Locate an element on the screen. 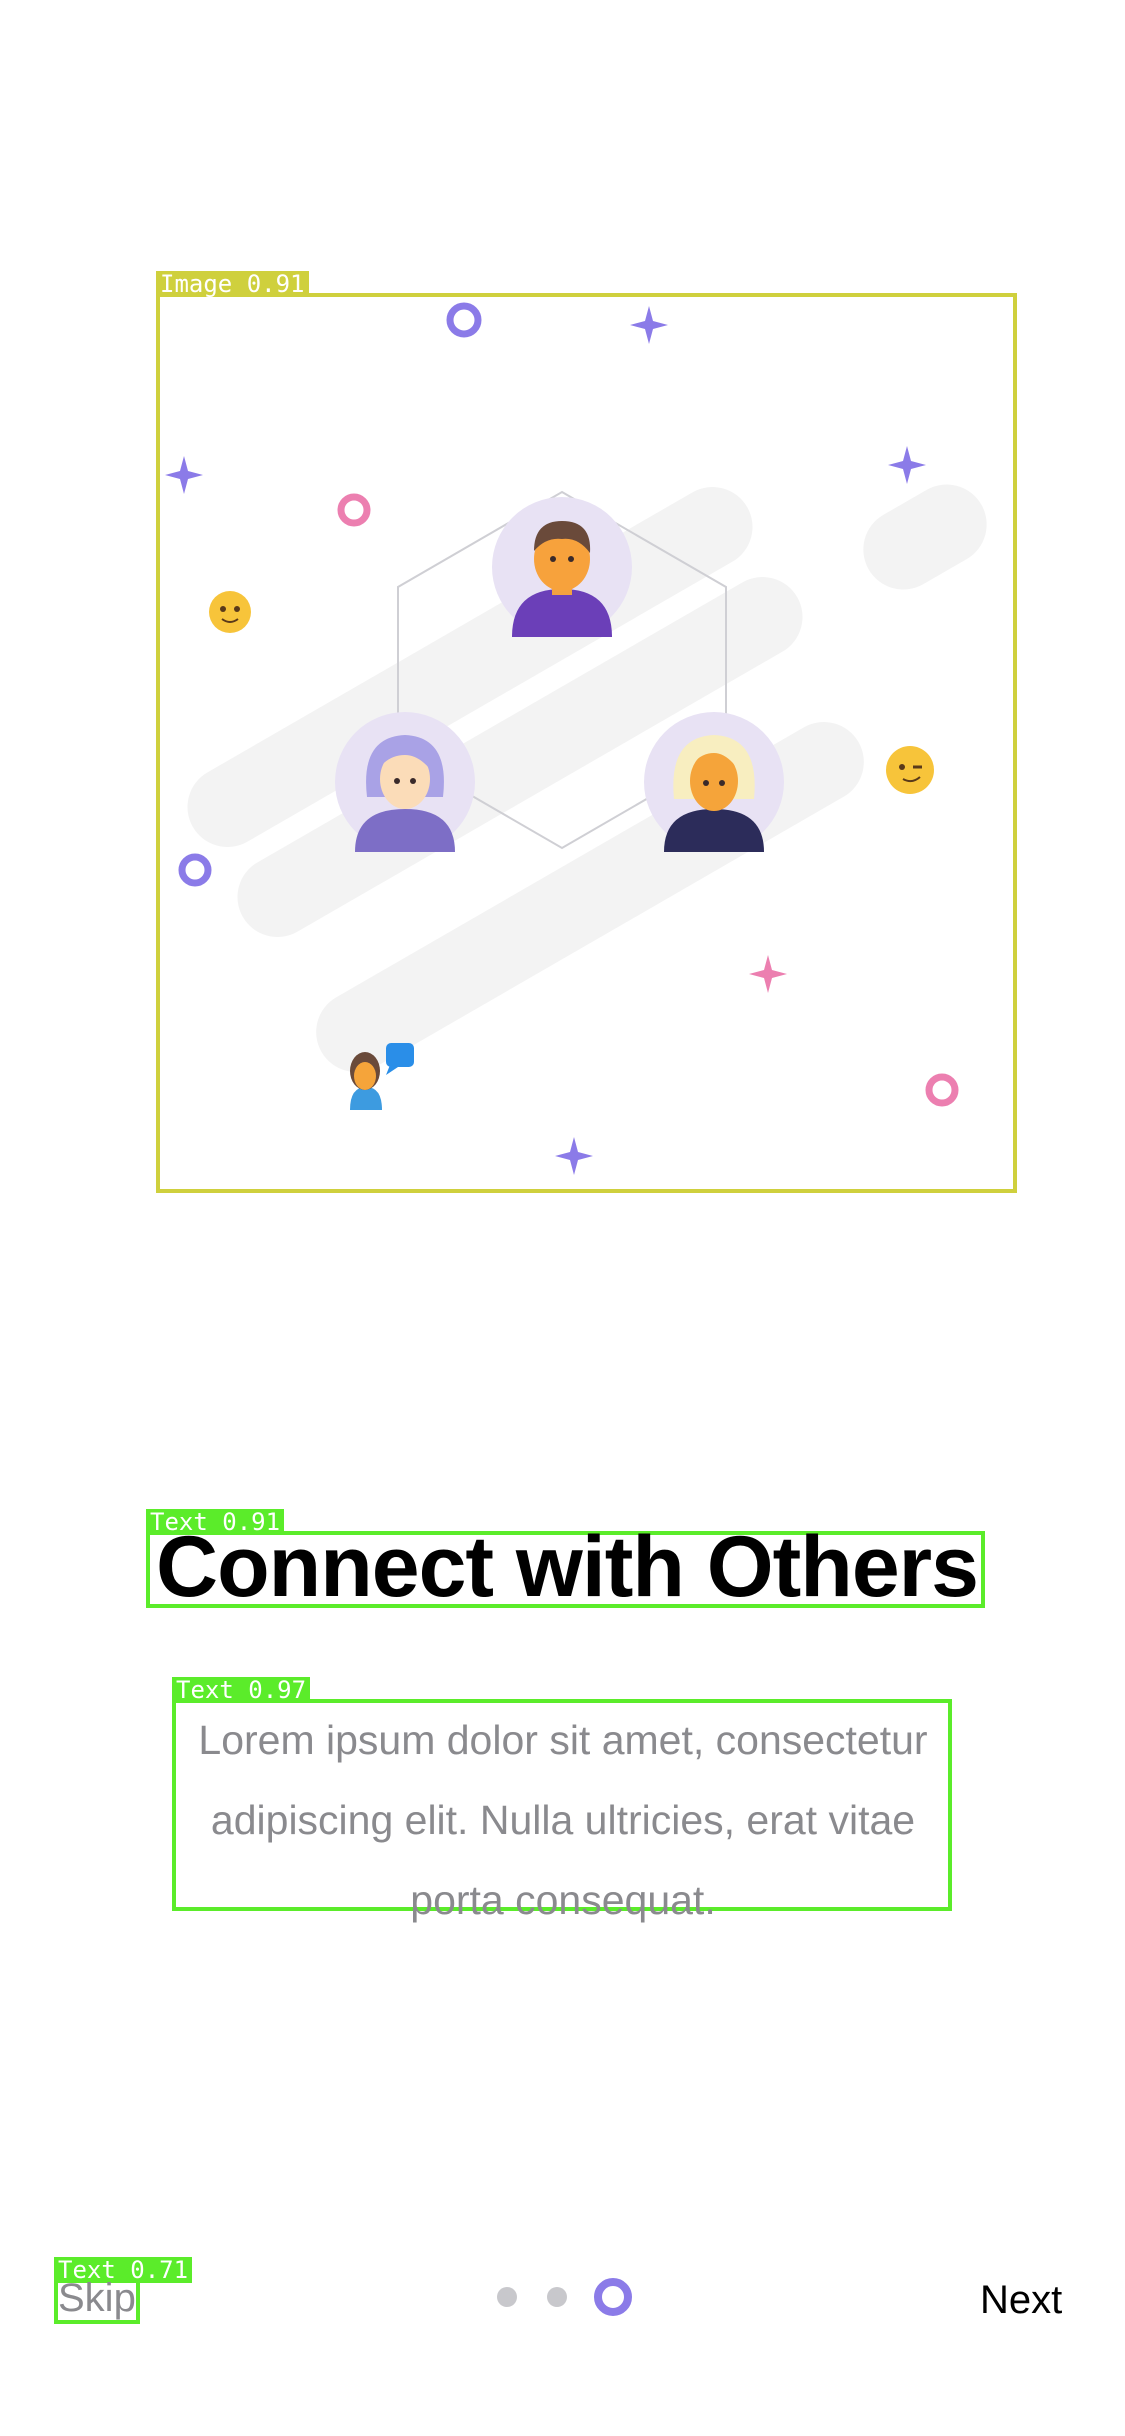  avatar-woman-gray-hair-icon is located at coordinates (405, 782).